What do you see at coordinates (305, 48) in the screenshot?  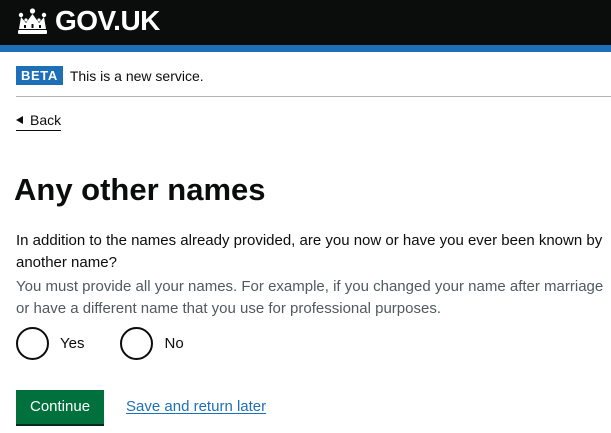 I see `header-blue-rule` at bounding box center [305, 48].